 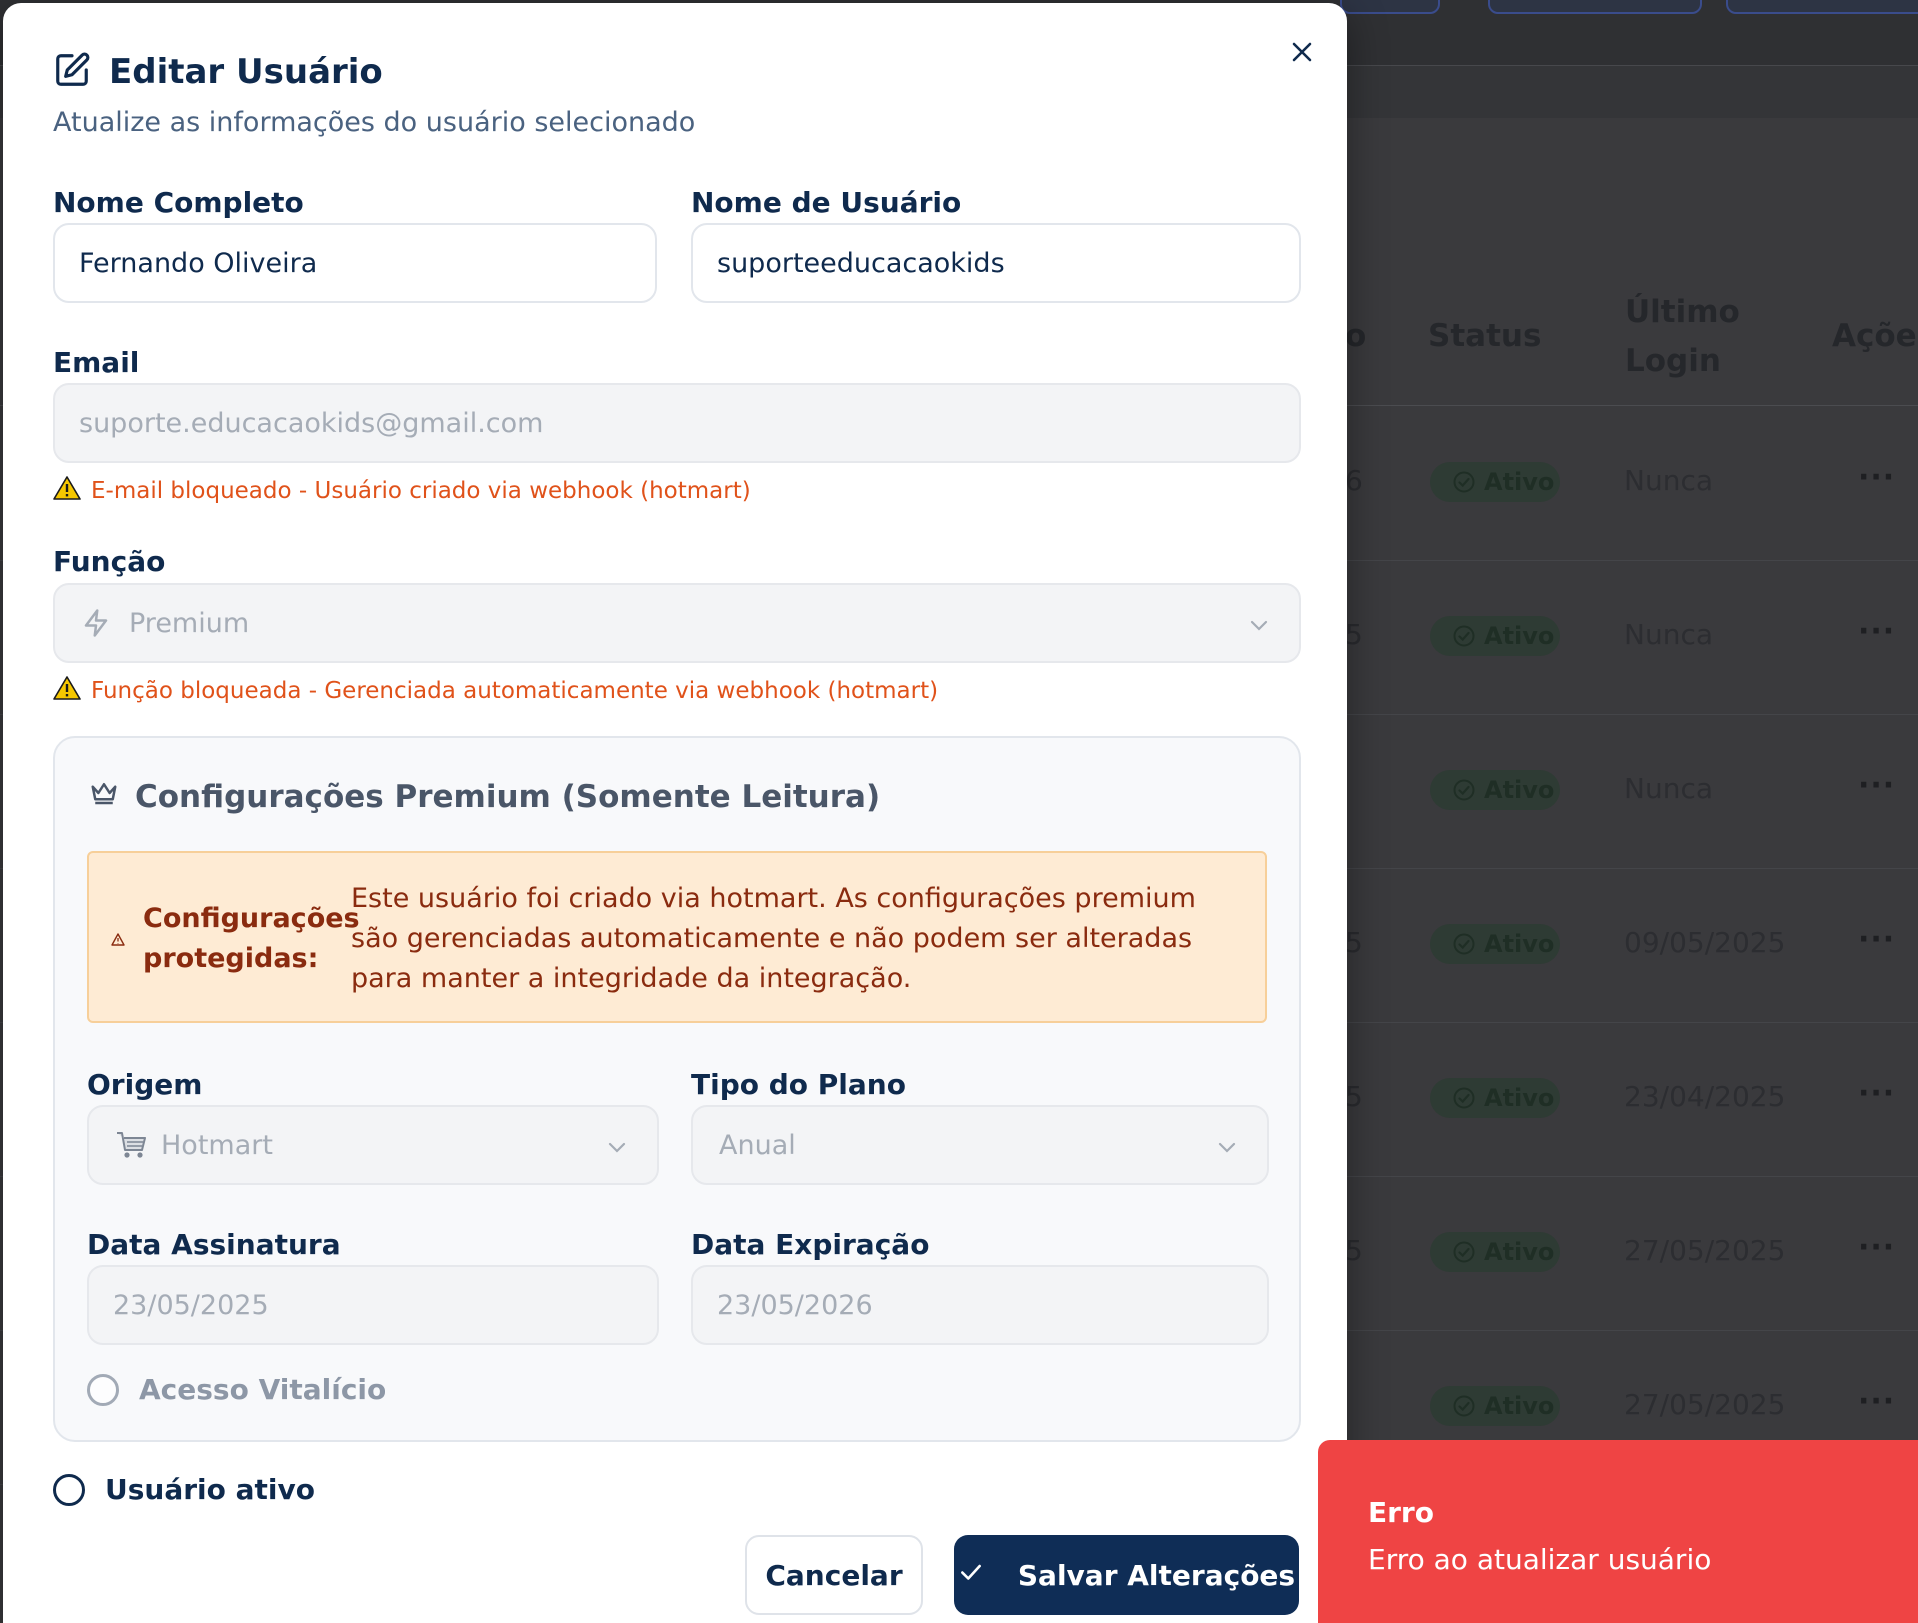 What do you see at coordinates (178, 202) in the screenshot?
I see `full-name-label: Nome Completo` at bounding box center [178, 202].